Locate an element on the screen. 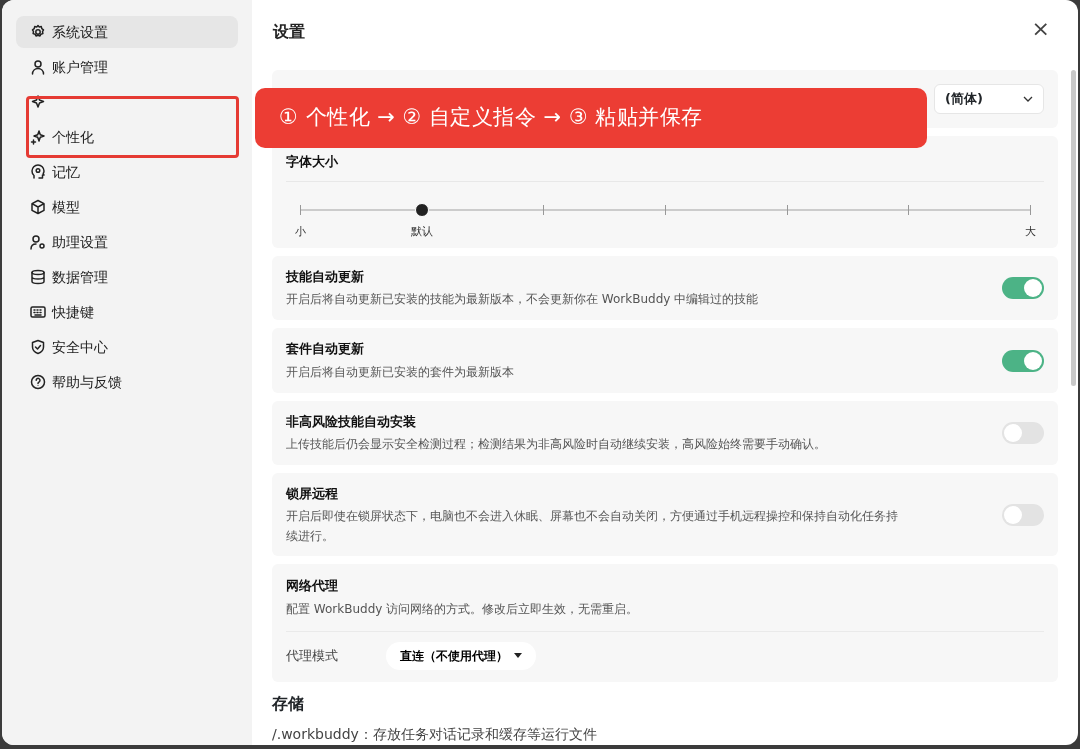  setting-title: 锁屏远程 is located at coordinates (312, 493).